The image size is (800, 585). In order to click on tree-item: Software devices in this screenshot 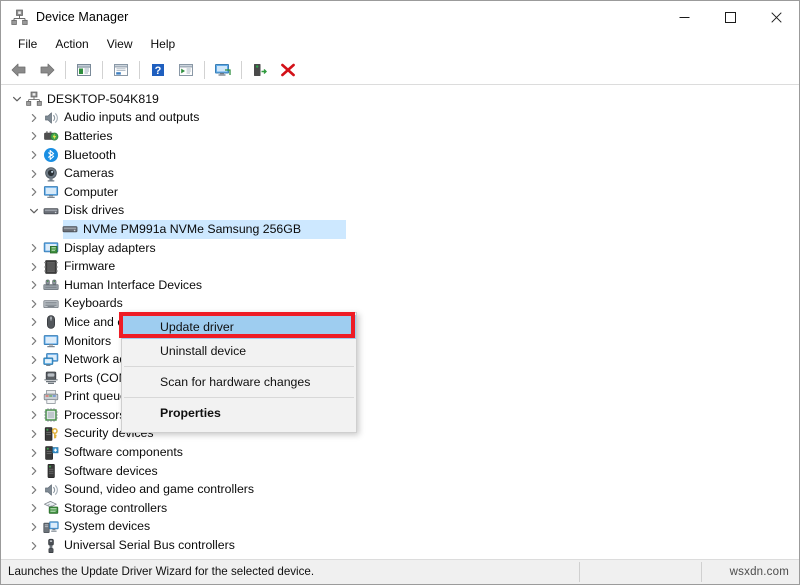, I will do `click(400, 471)`.